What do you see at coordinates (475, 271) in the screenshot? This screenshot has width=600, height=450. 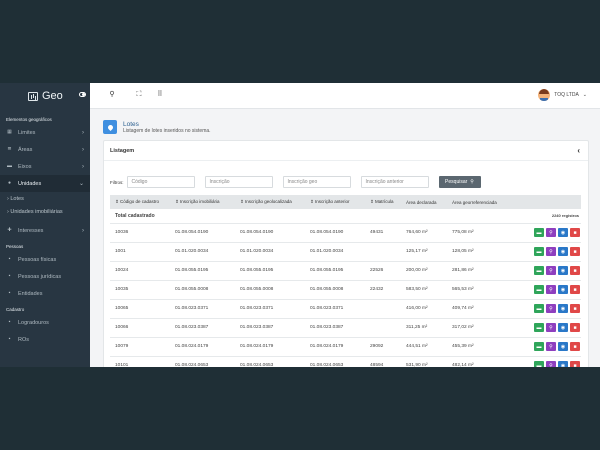 I see `table-cell: 281,86 m²` at bounding box center [475, 271].